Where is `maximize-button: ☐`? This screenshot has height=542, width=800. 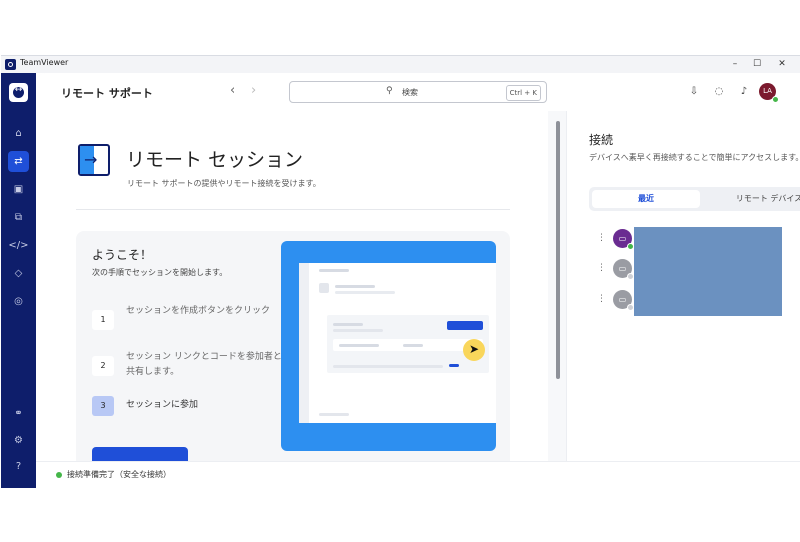 maximize-button: ☐ is located at coordinates (757, 64).